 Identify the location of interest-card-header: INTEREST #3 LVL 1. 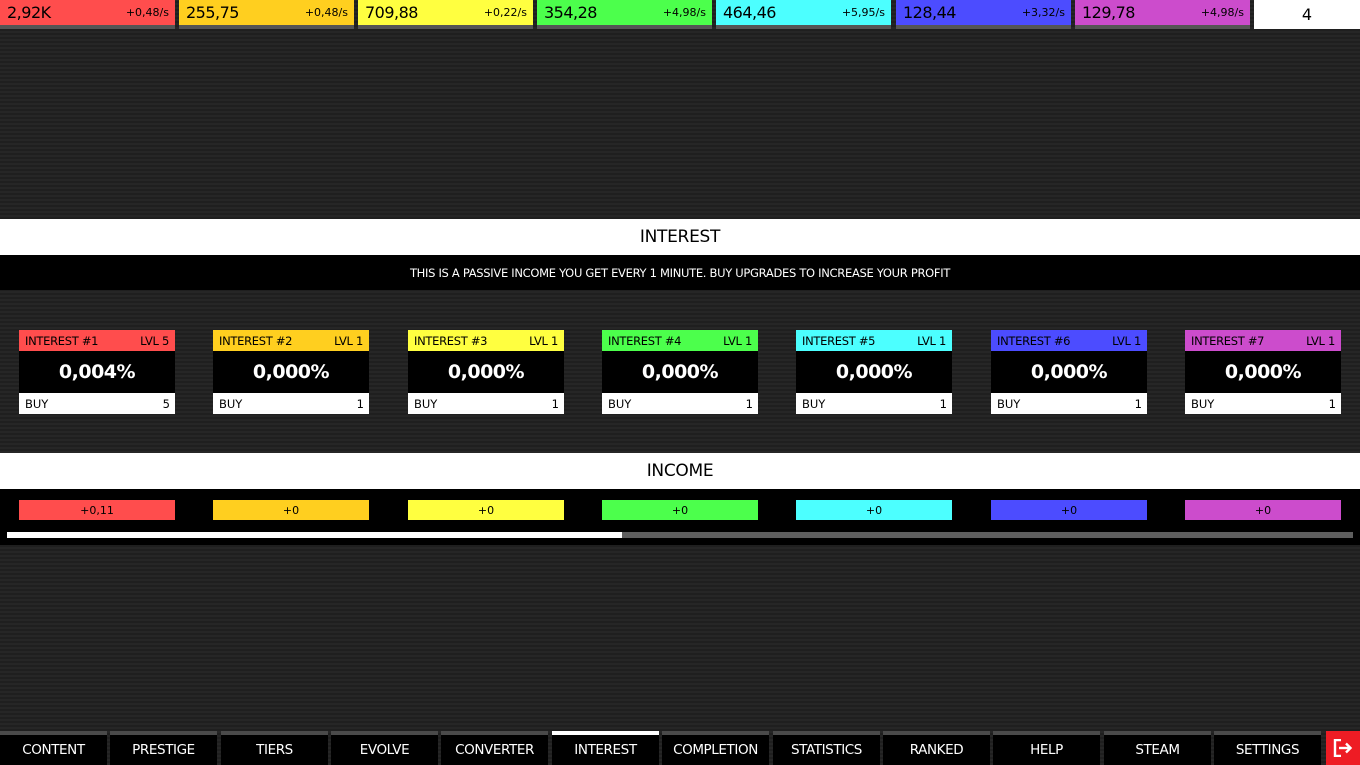
(486, 340).